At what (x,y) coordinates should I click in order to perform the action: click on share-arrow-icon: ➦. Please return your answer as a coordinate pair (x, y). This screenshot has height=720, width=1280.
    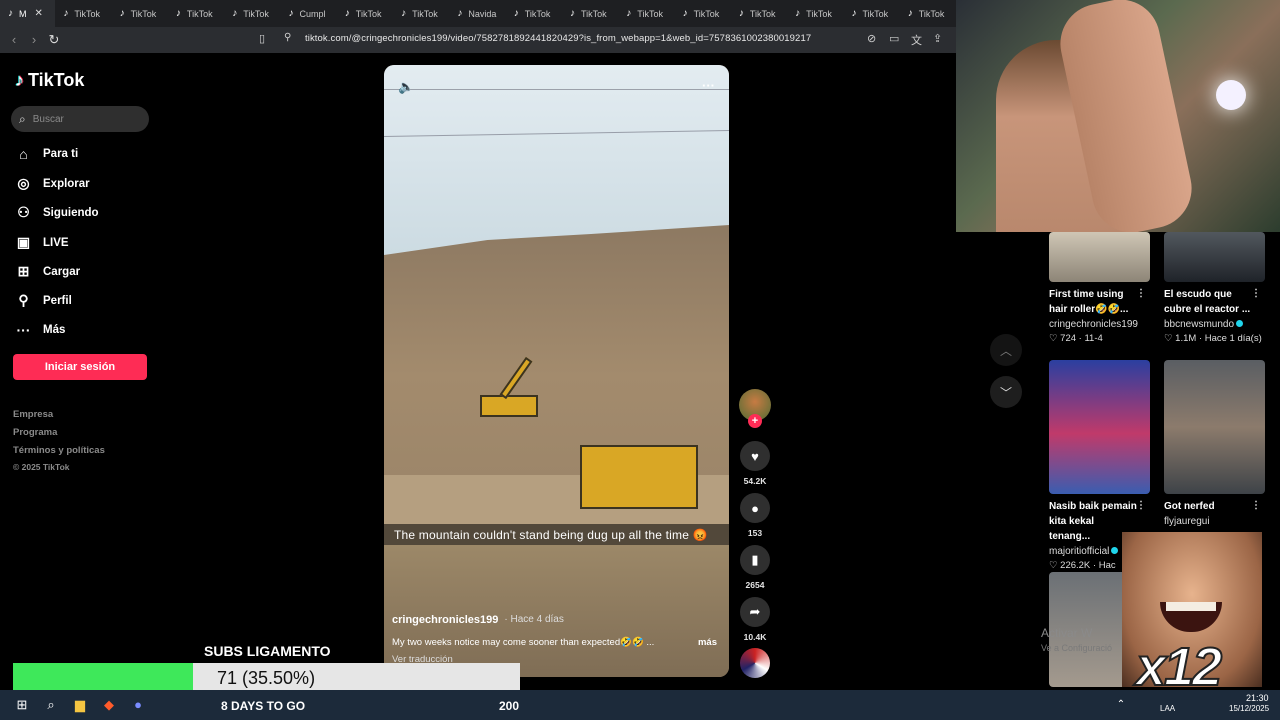
    Looking at the image, I should click on (755, 612).